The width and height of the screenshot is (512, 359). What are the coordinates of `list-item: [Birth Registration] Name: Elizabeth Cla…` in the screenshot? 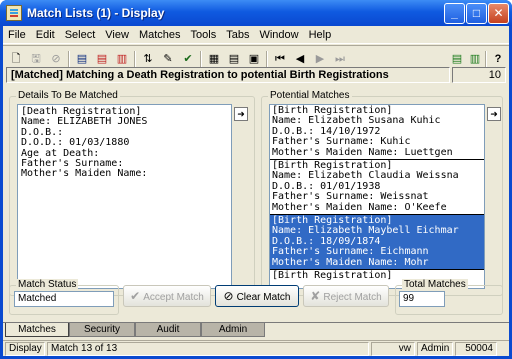 It's located at (377, 188).